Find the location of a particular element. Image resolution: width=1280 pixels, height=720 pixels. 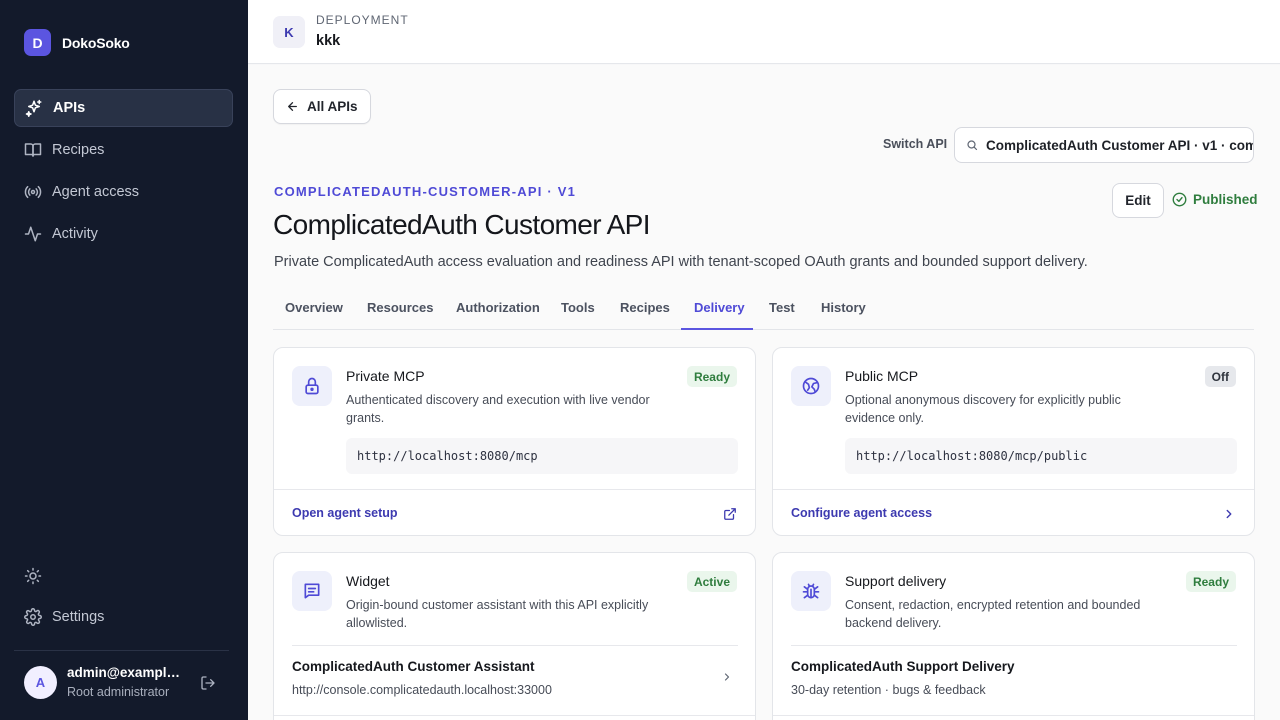

lock-icon is located at coordinates (312, 386).